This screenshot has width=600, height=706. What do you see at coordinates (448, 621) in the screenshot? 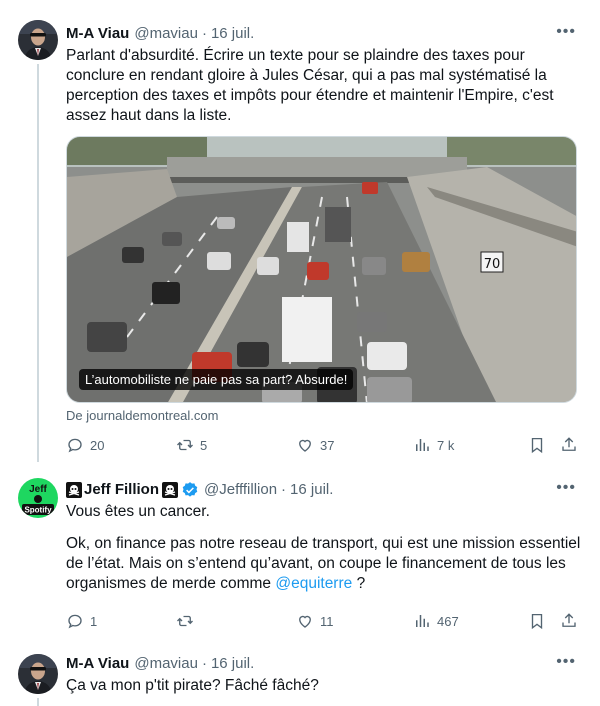
I see `views-count: 467` at bounding box center [448, 621].